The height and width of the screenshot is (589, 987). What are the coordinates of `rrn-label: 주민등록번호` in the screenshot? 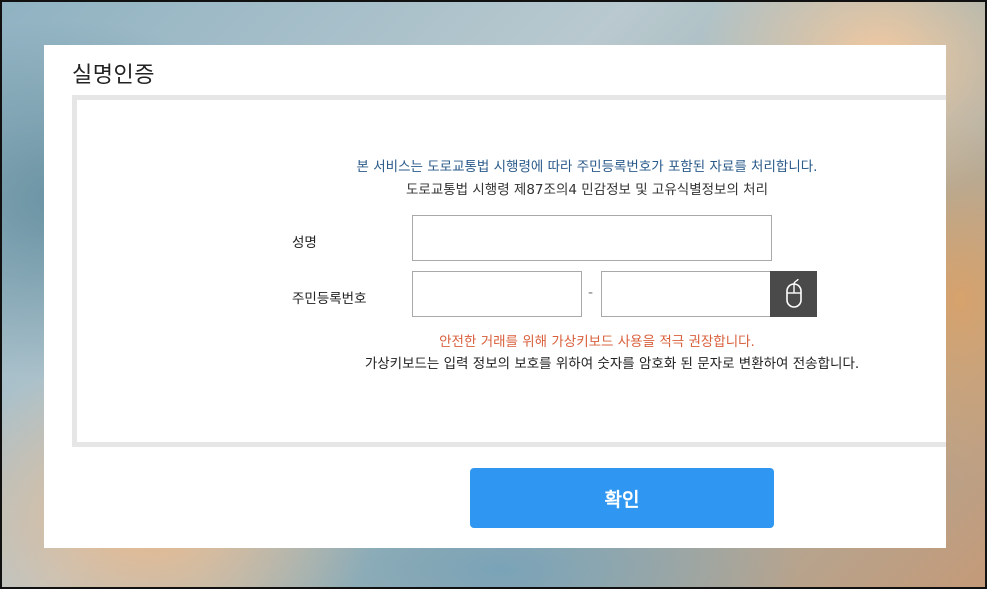 It's located at (329, 299).